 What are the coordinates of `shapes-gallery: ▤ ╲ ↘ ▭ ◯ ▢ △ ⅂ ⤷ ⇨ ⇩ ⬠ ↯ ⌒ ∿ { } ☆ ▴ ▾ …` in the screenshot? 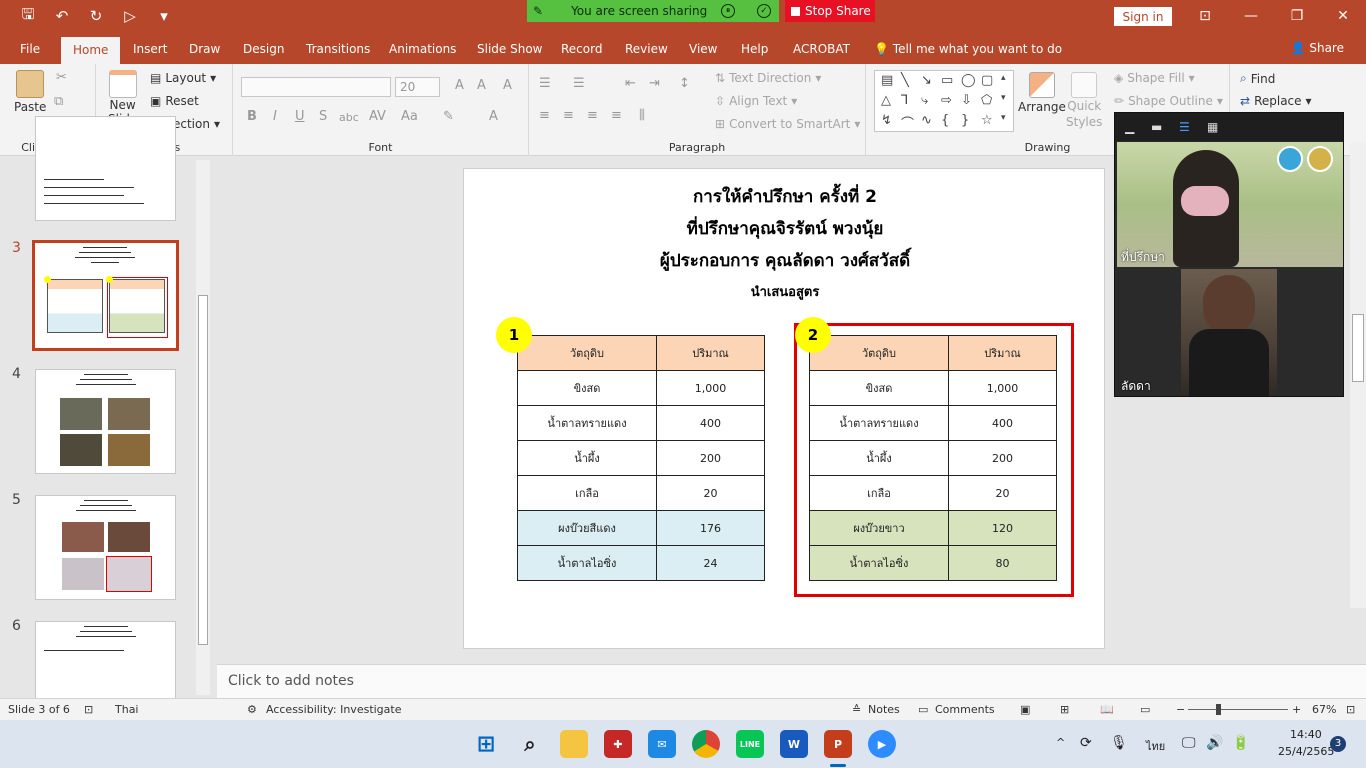 It's located at (944, 101).